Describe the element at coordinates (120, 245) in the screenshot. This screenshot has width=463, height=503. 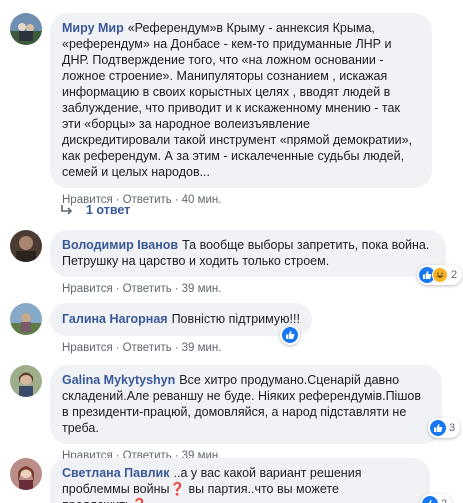
I see `comment-author: Володимир Іванов` at that location.